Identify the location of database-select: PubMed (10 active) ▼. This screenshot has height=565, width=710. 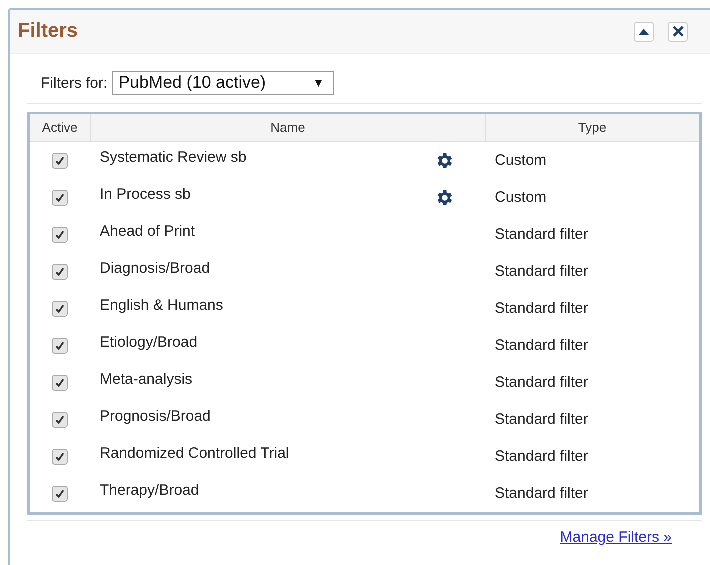
(223, 83).